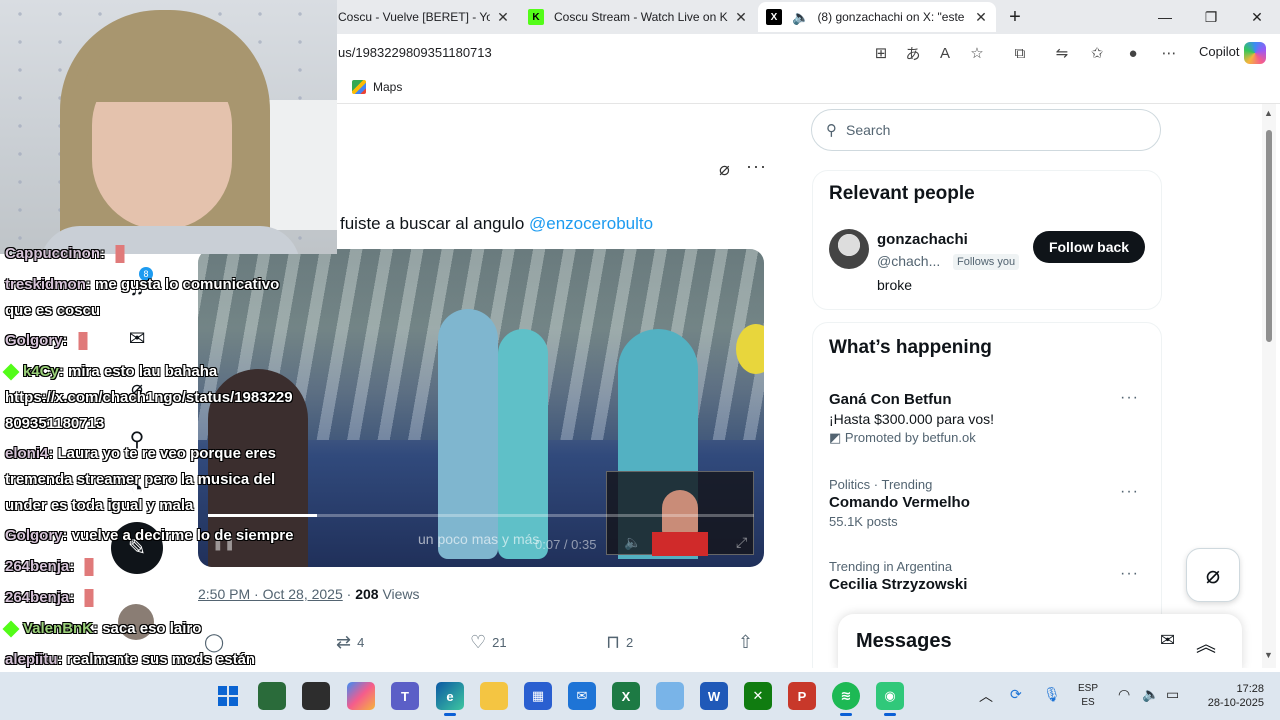 This screenshot has height=720, width=1280. I want to click on language-code: ESP, so click(1088, 688).